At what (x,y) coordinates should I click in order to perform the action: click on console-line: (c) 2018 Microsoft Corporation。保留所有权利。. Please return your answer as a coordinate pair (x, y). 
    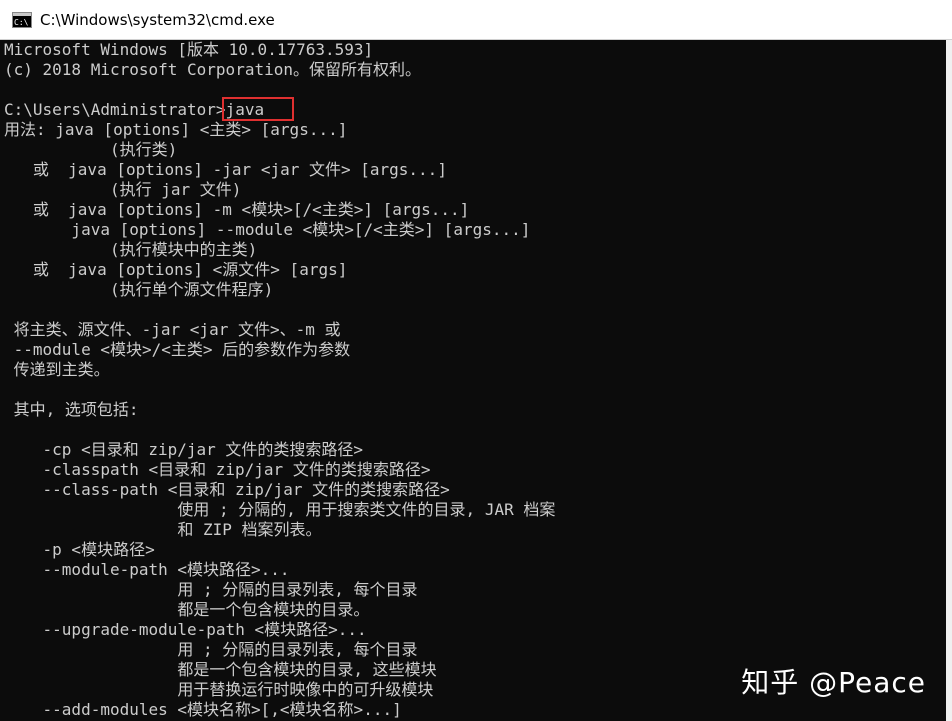
    Looking at the image, I should click on (212, 69).